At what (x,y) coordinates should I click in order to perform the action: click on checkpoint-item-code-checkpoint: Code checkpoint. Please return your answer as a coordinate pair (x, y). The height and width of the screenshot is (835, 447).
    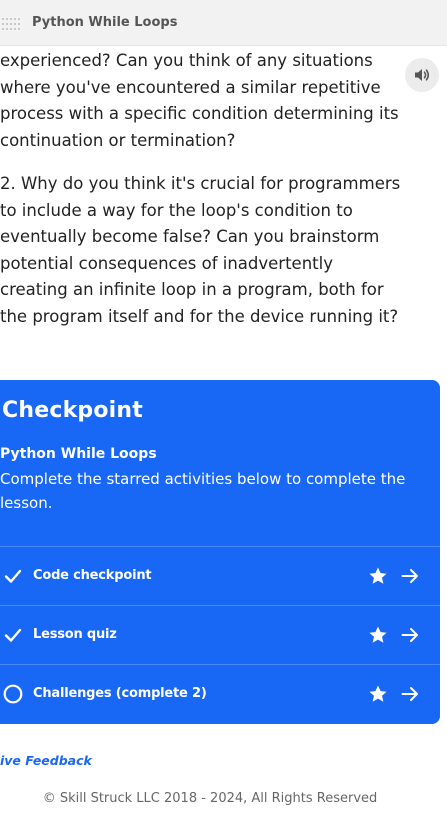
    Looking at the image, I should click on (220, 575).